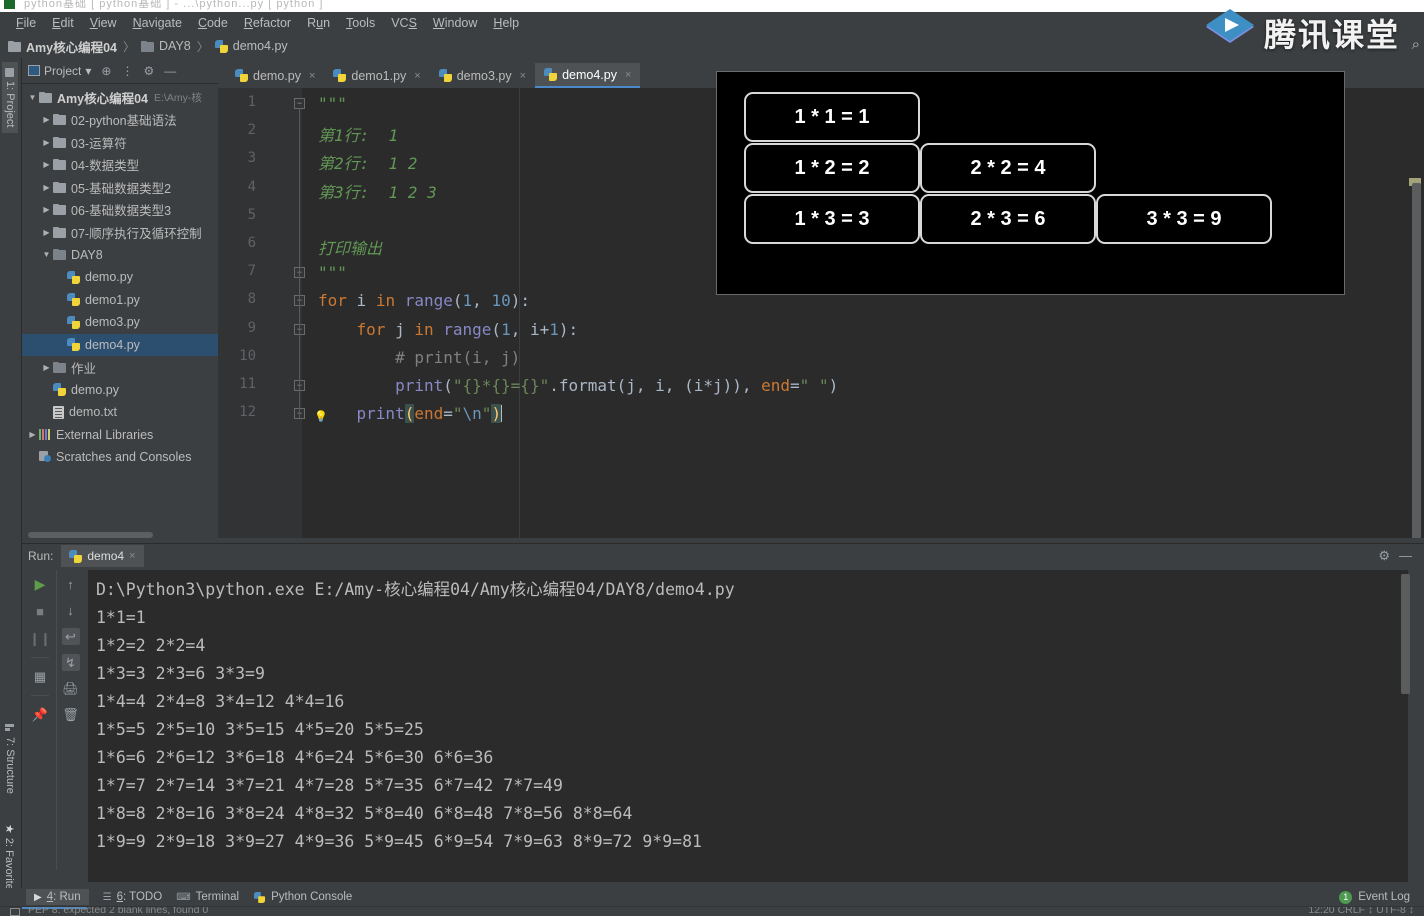 Image resolution: width=1424 pixels, height=916 pixels. What do you see at coordinates (360, 23) in the screenshot?
I see `menu-item-tools: Tools` at bounding box center [360, 23].